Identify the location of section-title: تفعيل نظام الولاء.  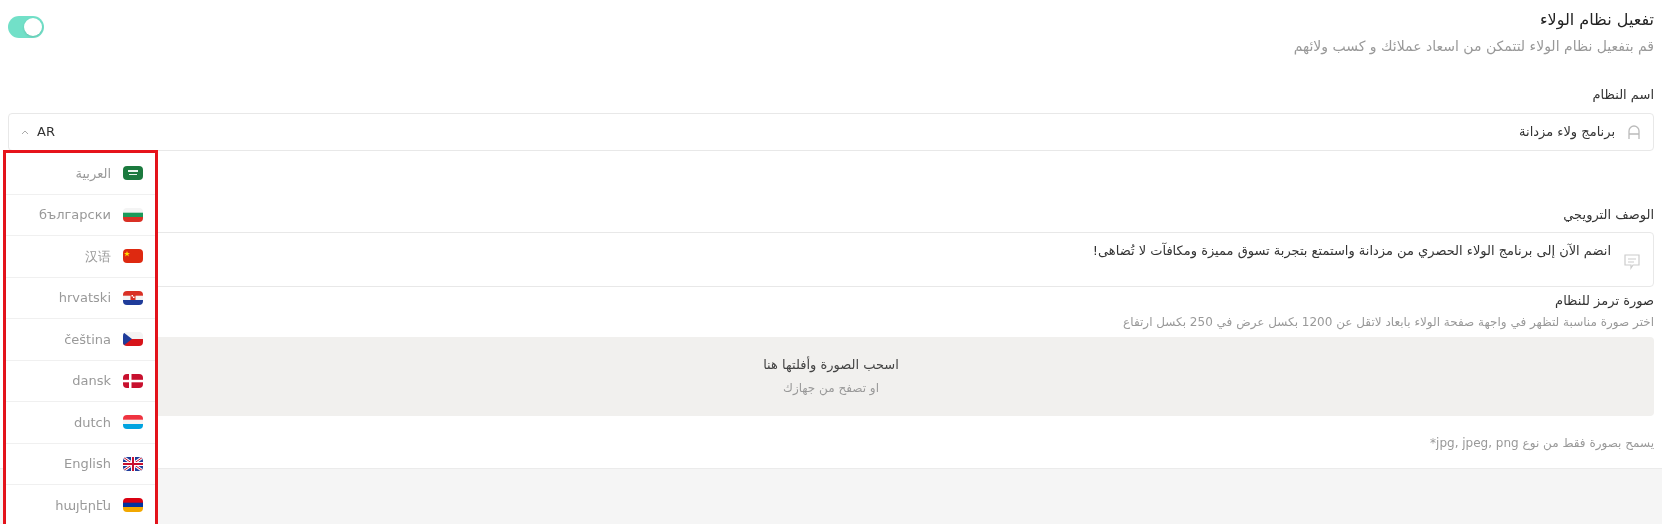
(1596, 20).